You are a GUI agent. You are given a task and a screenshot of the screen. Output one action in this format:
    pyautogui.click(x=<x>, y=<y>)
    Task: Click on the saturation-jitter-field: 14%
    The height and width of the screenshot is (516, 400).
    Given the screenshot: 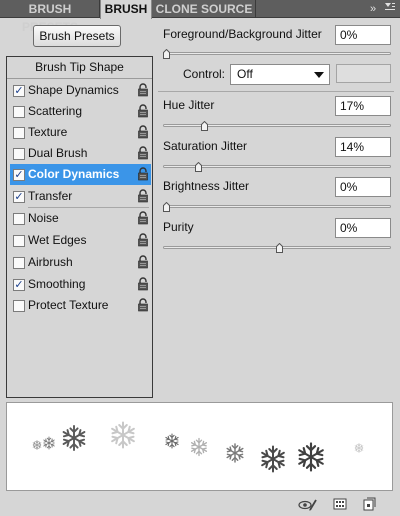 What is the action you would take?
    pyautogui.click(x=363, y=147)
    